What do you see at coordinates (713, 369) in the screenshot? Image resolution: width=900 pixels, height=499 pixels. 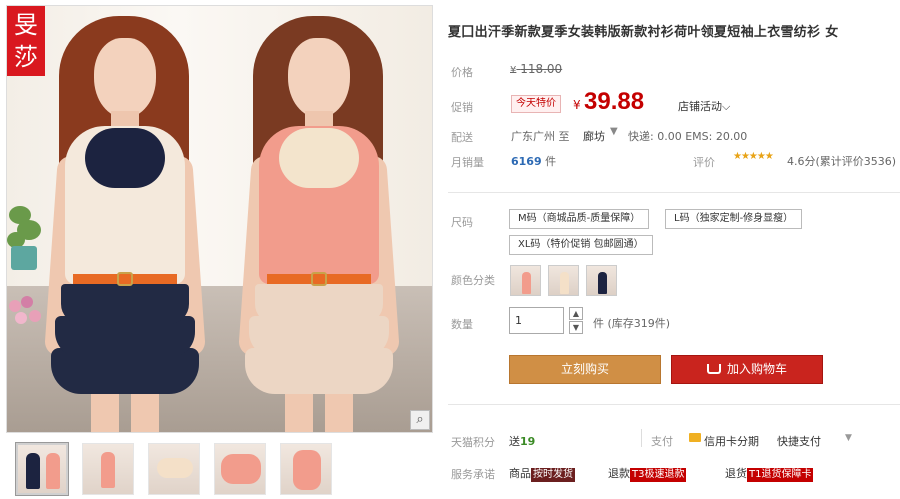 I see `cart-icon` at bounding box center [713, 369].